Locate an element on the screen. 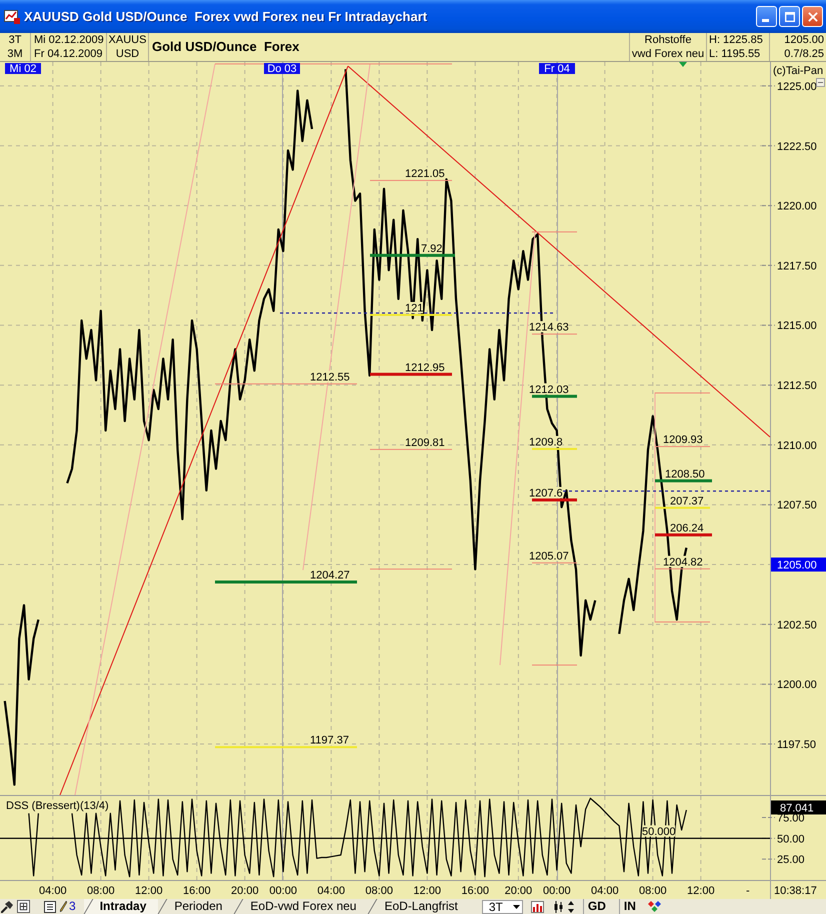  day-label: Fr 04 is located at coordinates (557, 69).